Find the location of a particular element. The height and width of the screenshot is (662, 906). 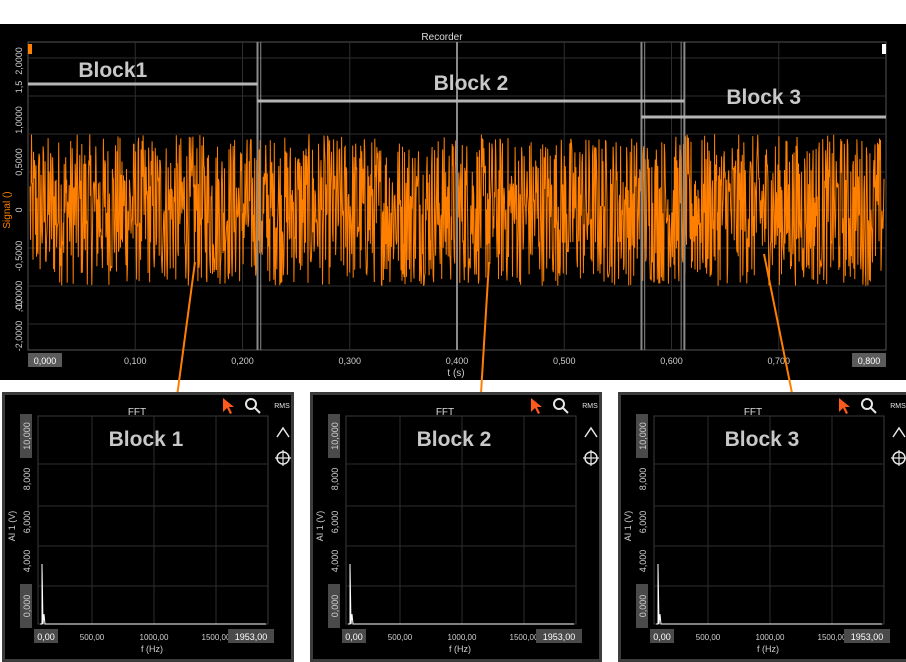

recorder-x-label: t (s) is located at coordinates (455, 373).